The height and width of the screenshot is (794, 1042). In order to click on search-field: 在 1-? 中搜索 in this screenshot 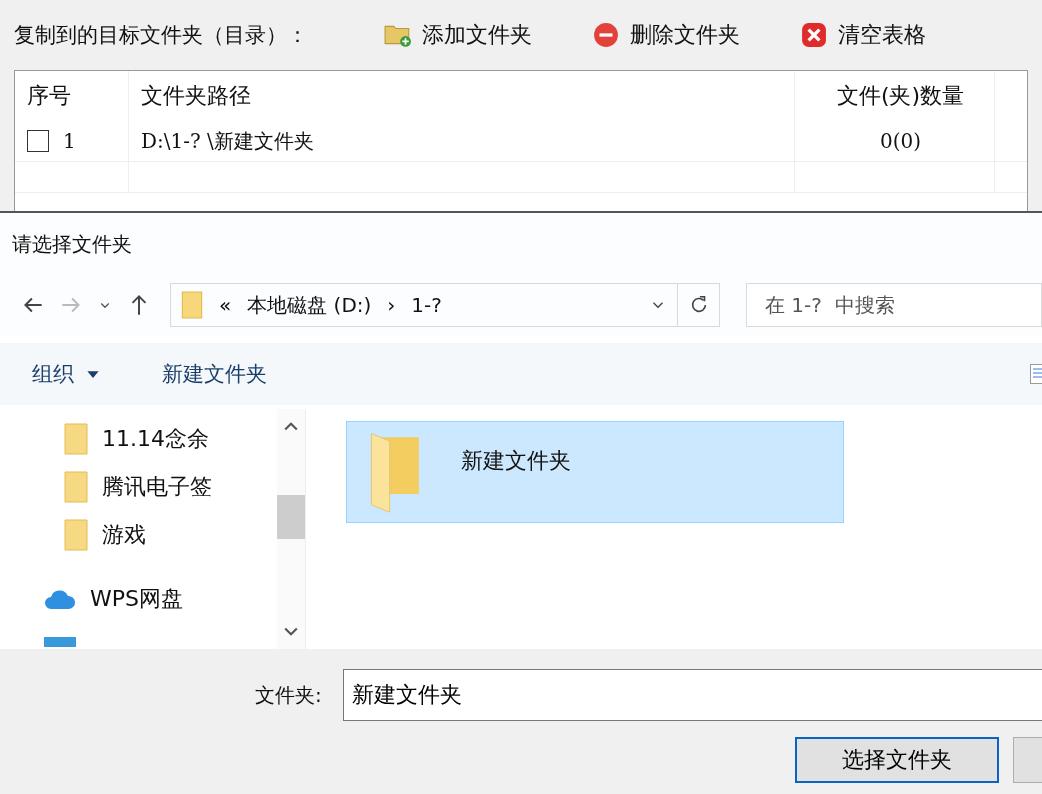, I will do `click(894, 305)`.